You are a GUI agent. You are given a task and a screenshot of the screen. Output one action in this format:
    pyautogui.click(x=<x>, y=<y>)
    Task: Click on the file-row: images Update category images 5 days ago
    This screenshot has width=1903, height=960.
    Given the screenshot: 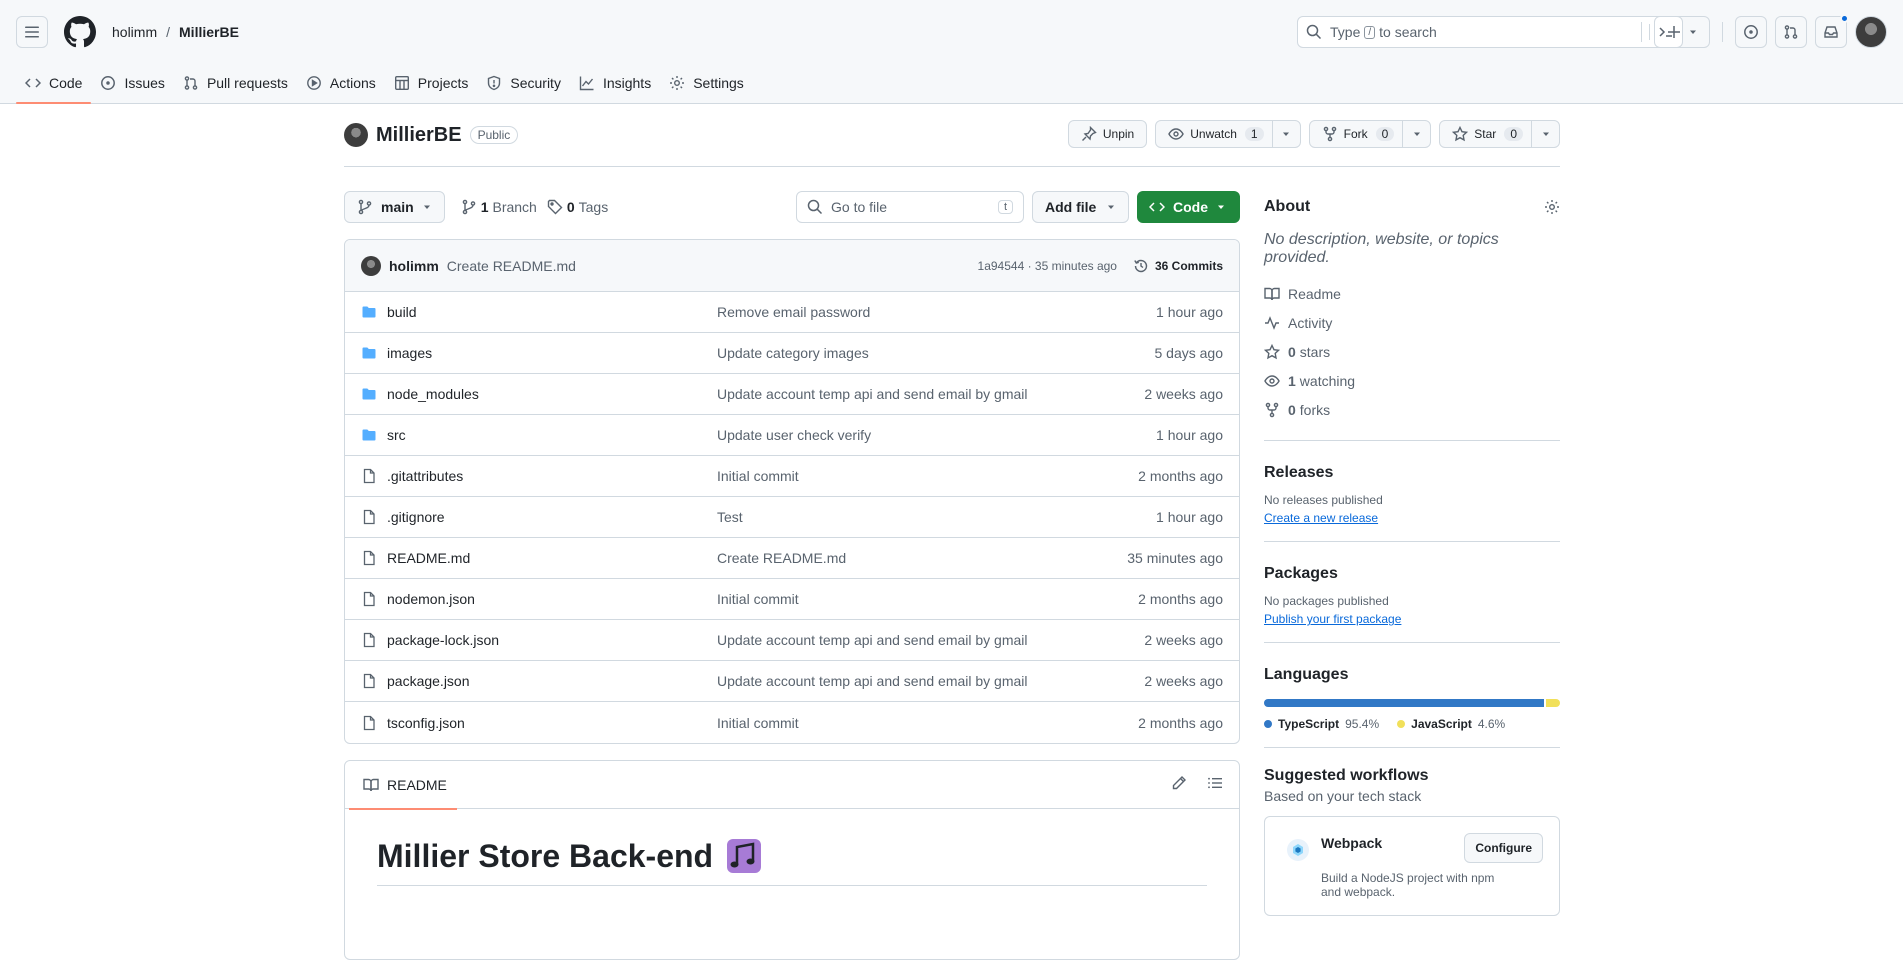 What is the action you would take?
    pyautogui.click(x=792, y=353)
    